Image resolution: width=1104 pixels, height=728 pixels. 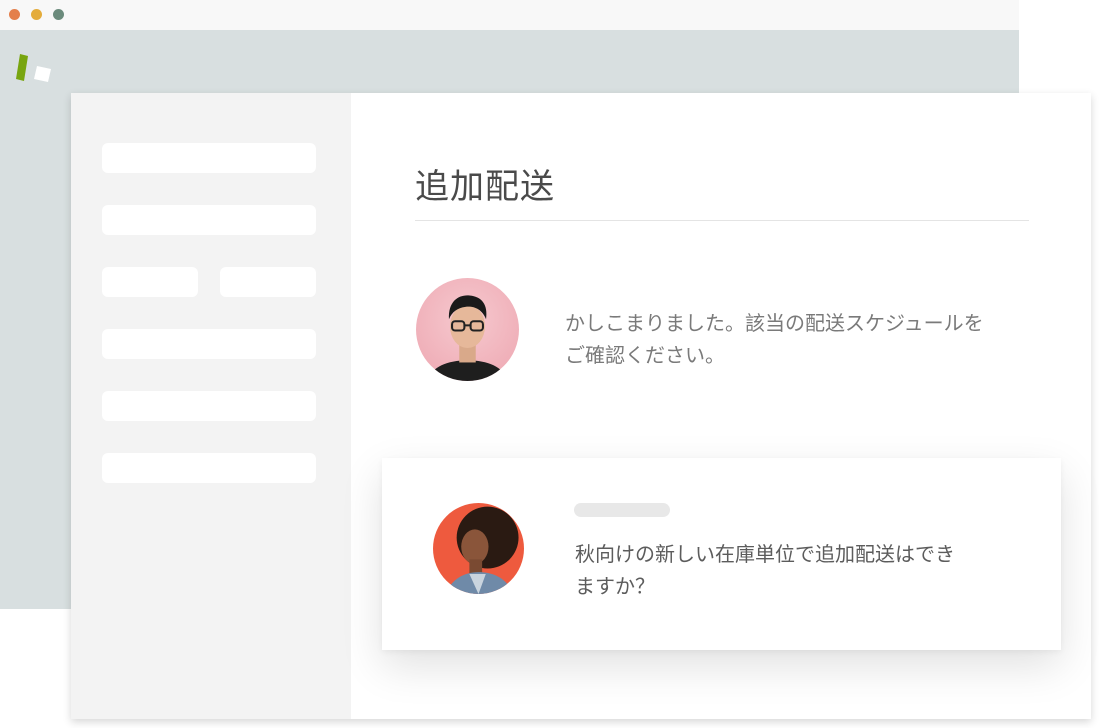 I want to click on maximize-window-button, so click(x=58, y=14).